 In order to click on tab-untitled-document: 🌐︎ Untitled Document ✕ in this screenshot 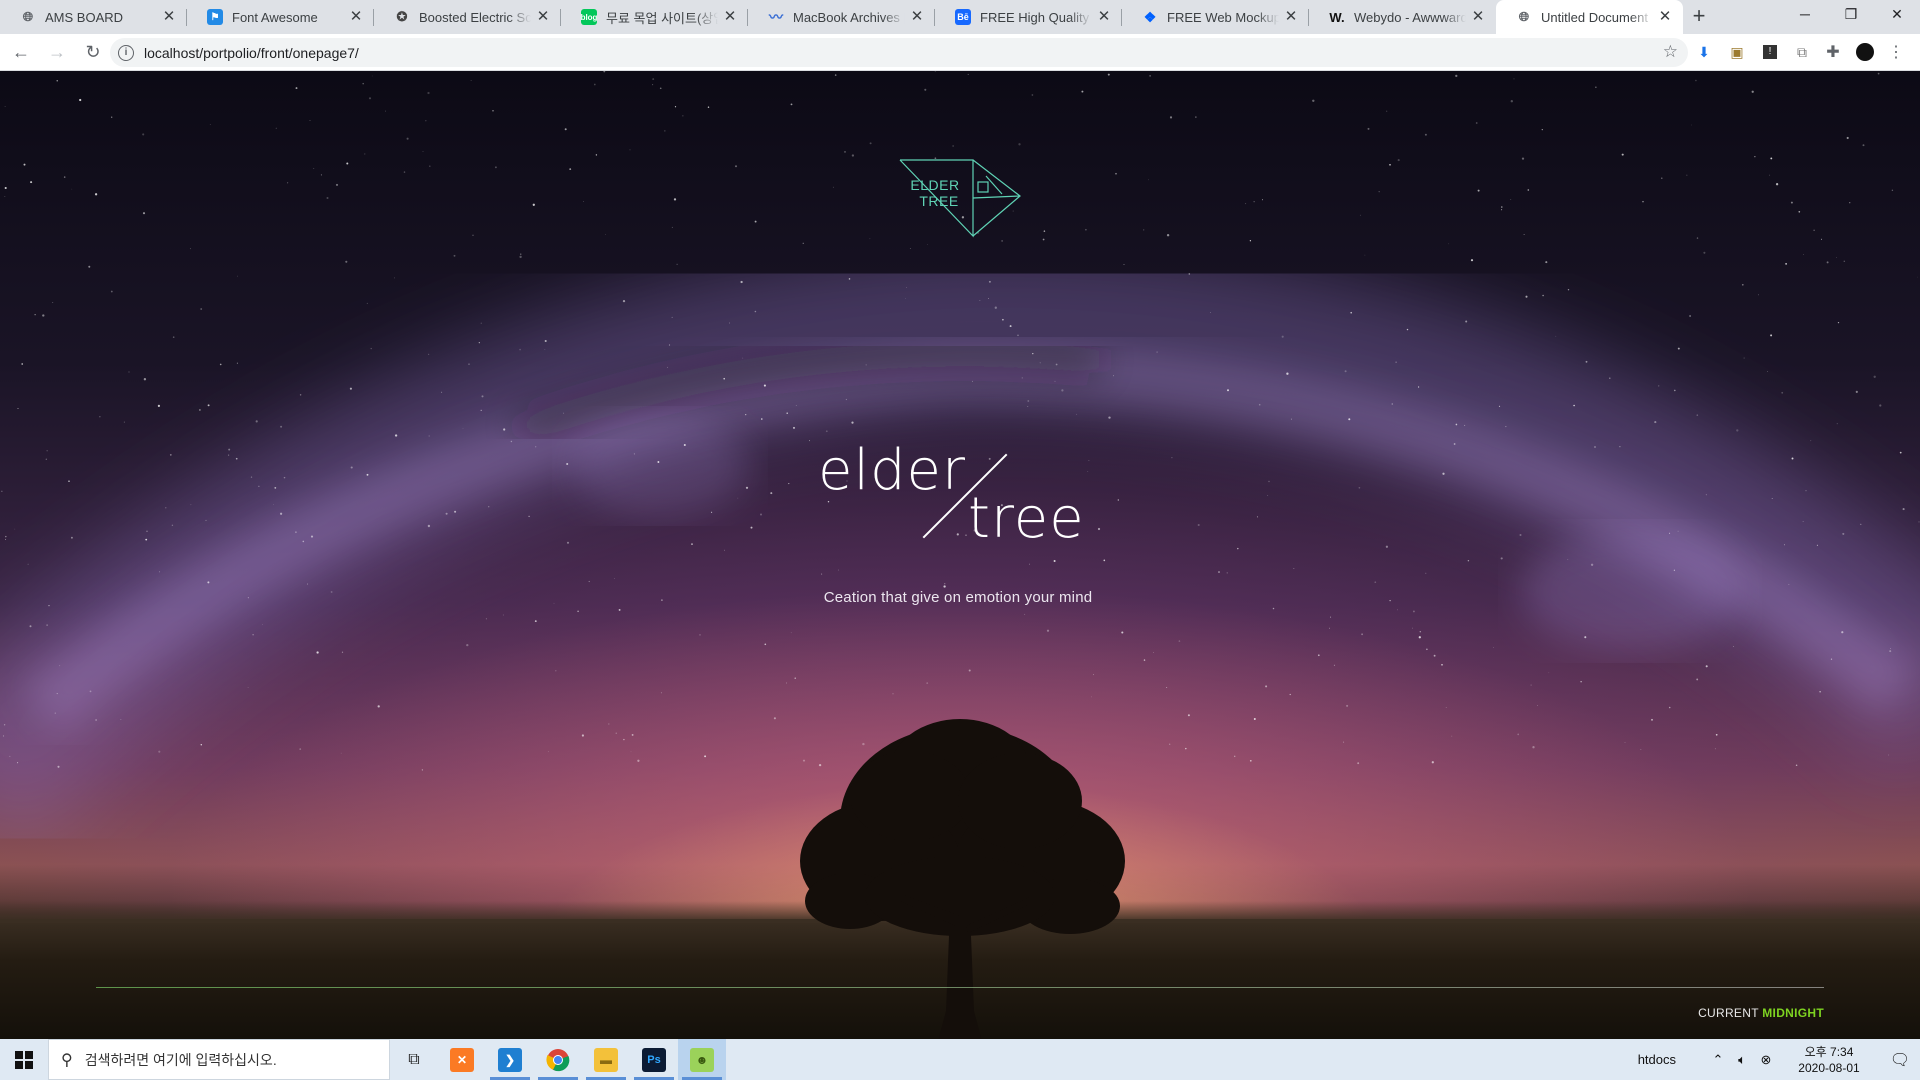, I will do `click(1589, 17)`.